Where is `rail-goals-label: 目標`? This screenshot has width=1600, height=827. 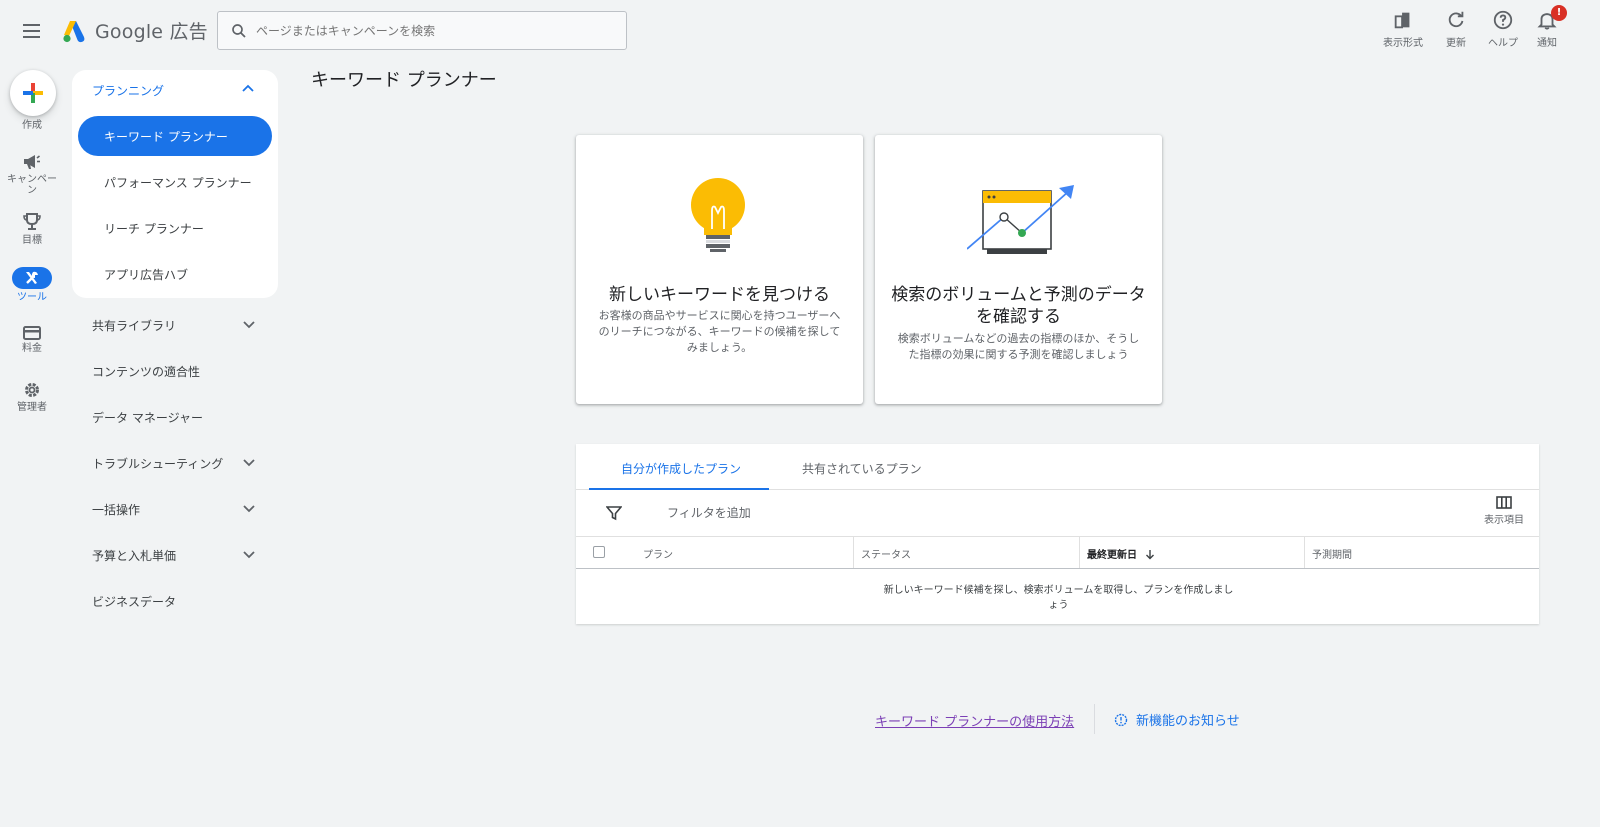 rail-goals-label: 目標 is located at coordinates (32, 240).